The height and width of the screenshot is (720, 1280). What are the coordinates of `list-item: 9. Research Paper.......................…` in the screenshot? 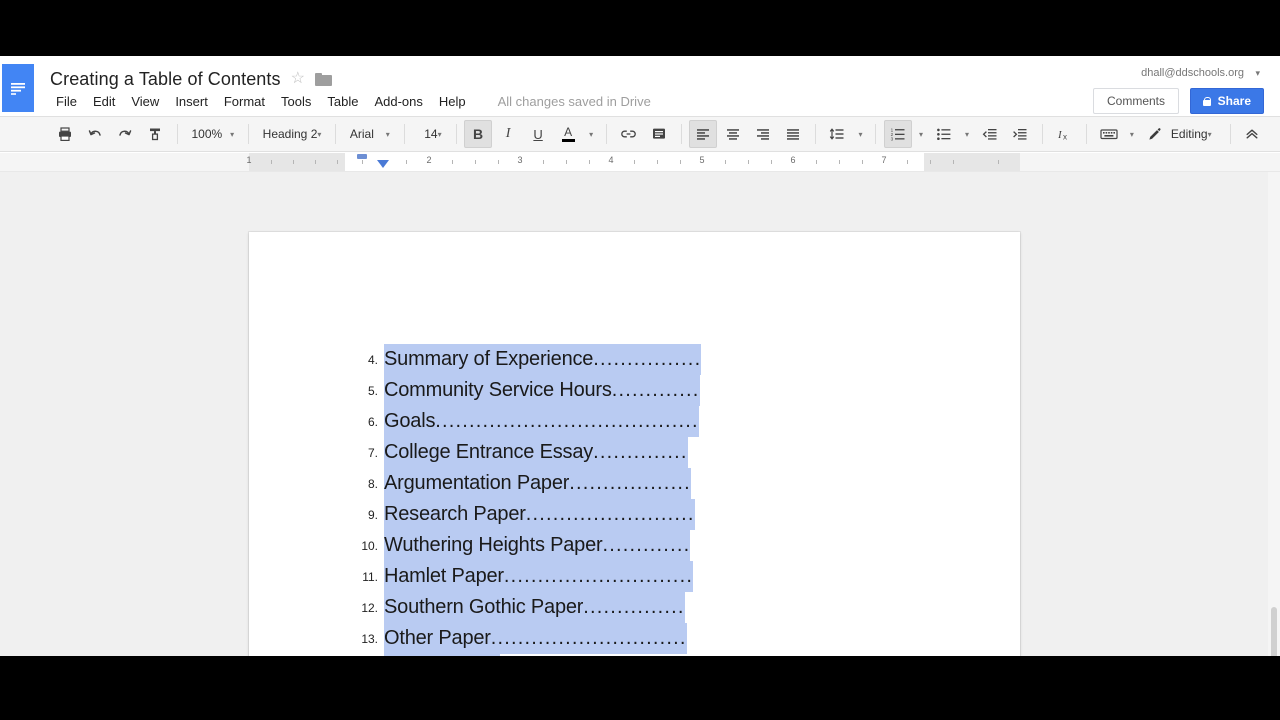 It's located at (657, 514).